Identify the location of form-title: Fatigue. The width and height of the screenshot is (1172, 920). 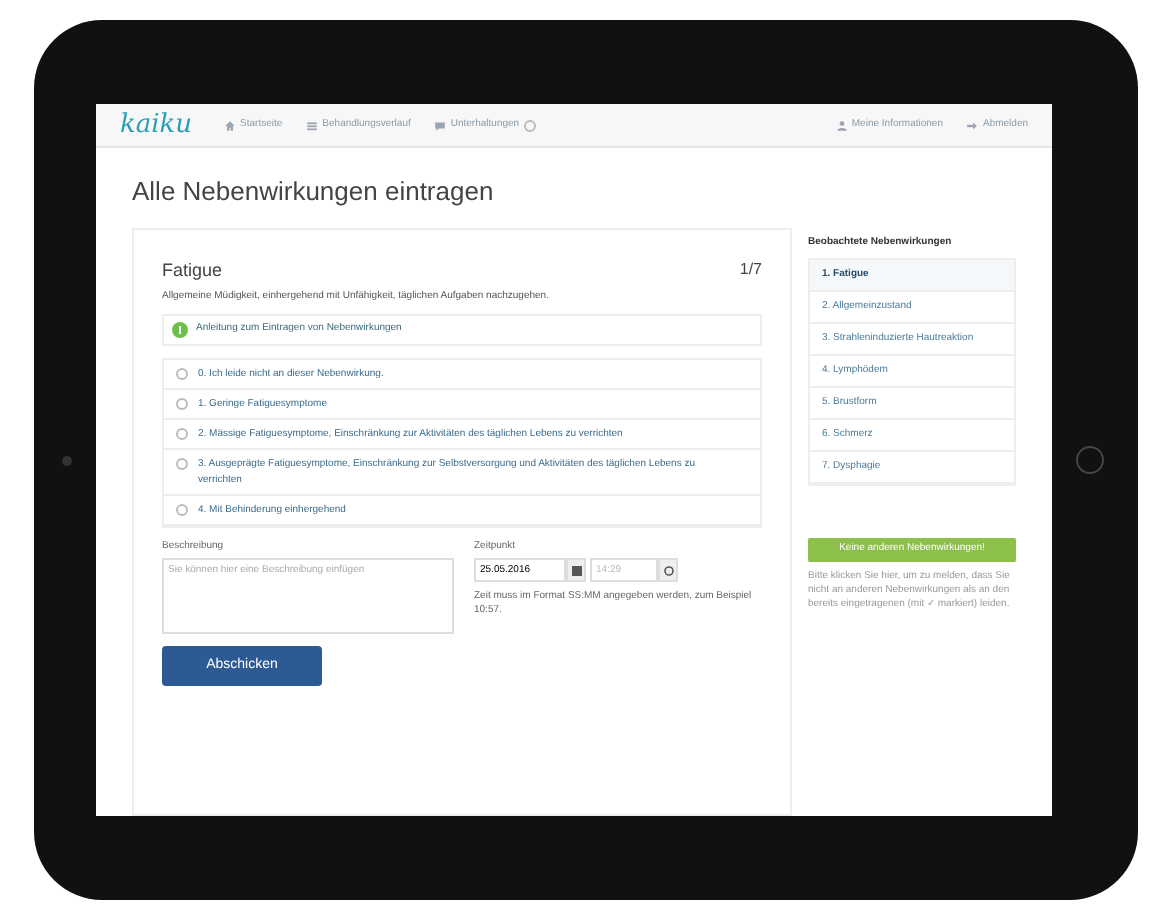
(192, 270).